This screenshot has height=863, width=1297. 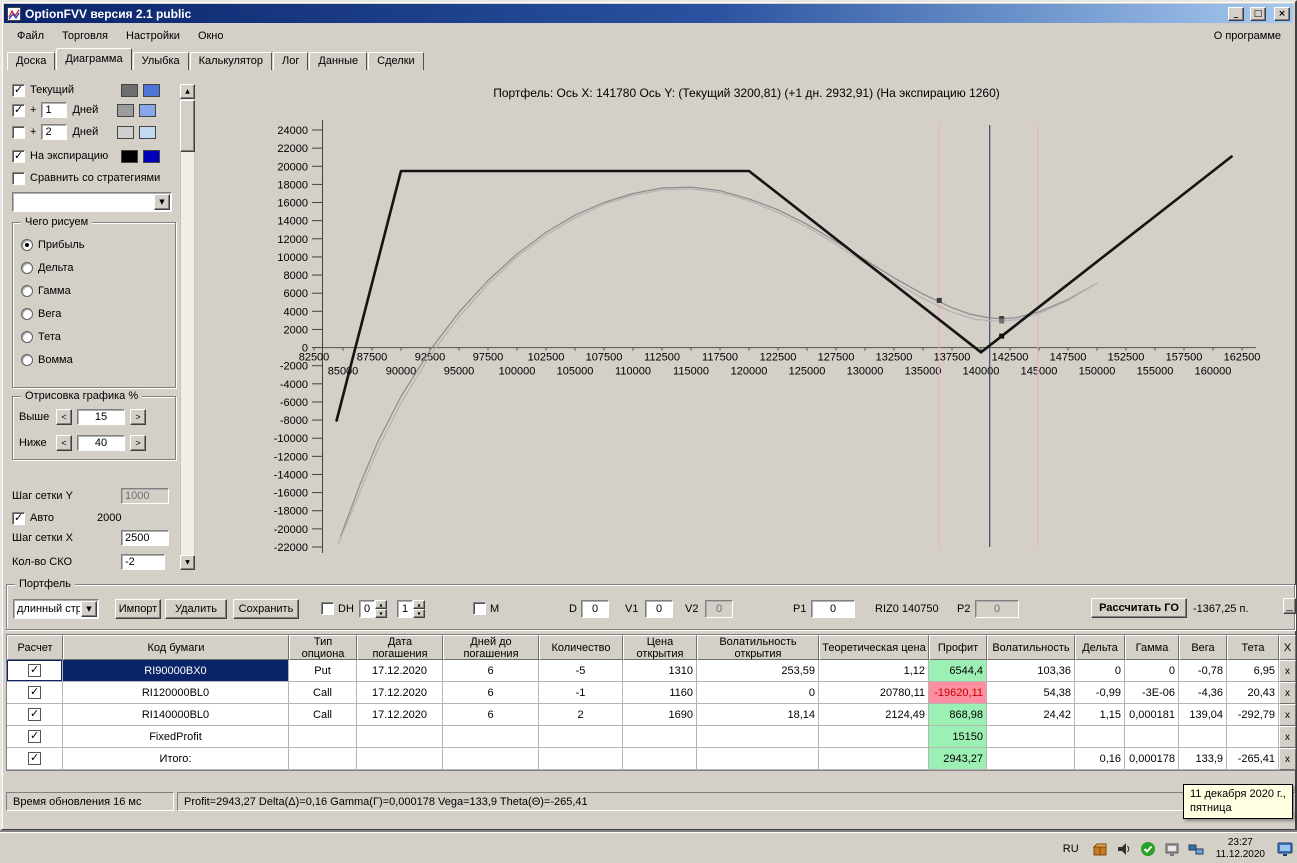 I want to click on auto-checkbox, so click(x=18, y=518).